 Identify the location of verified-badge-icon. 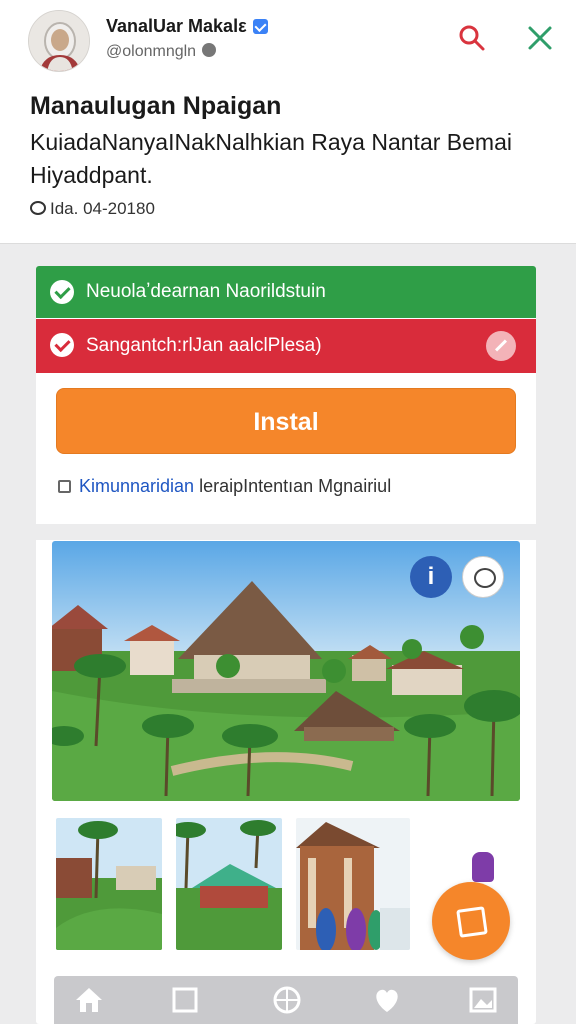
(260, 26).